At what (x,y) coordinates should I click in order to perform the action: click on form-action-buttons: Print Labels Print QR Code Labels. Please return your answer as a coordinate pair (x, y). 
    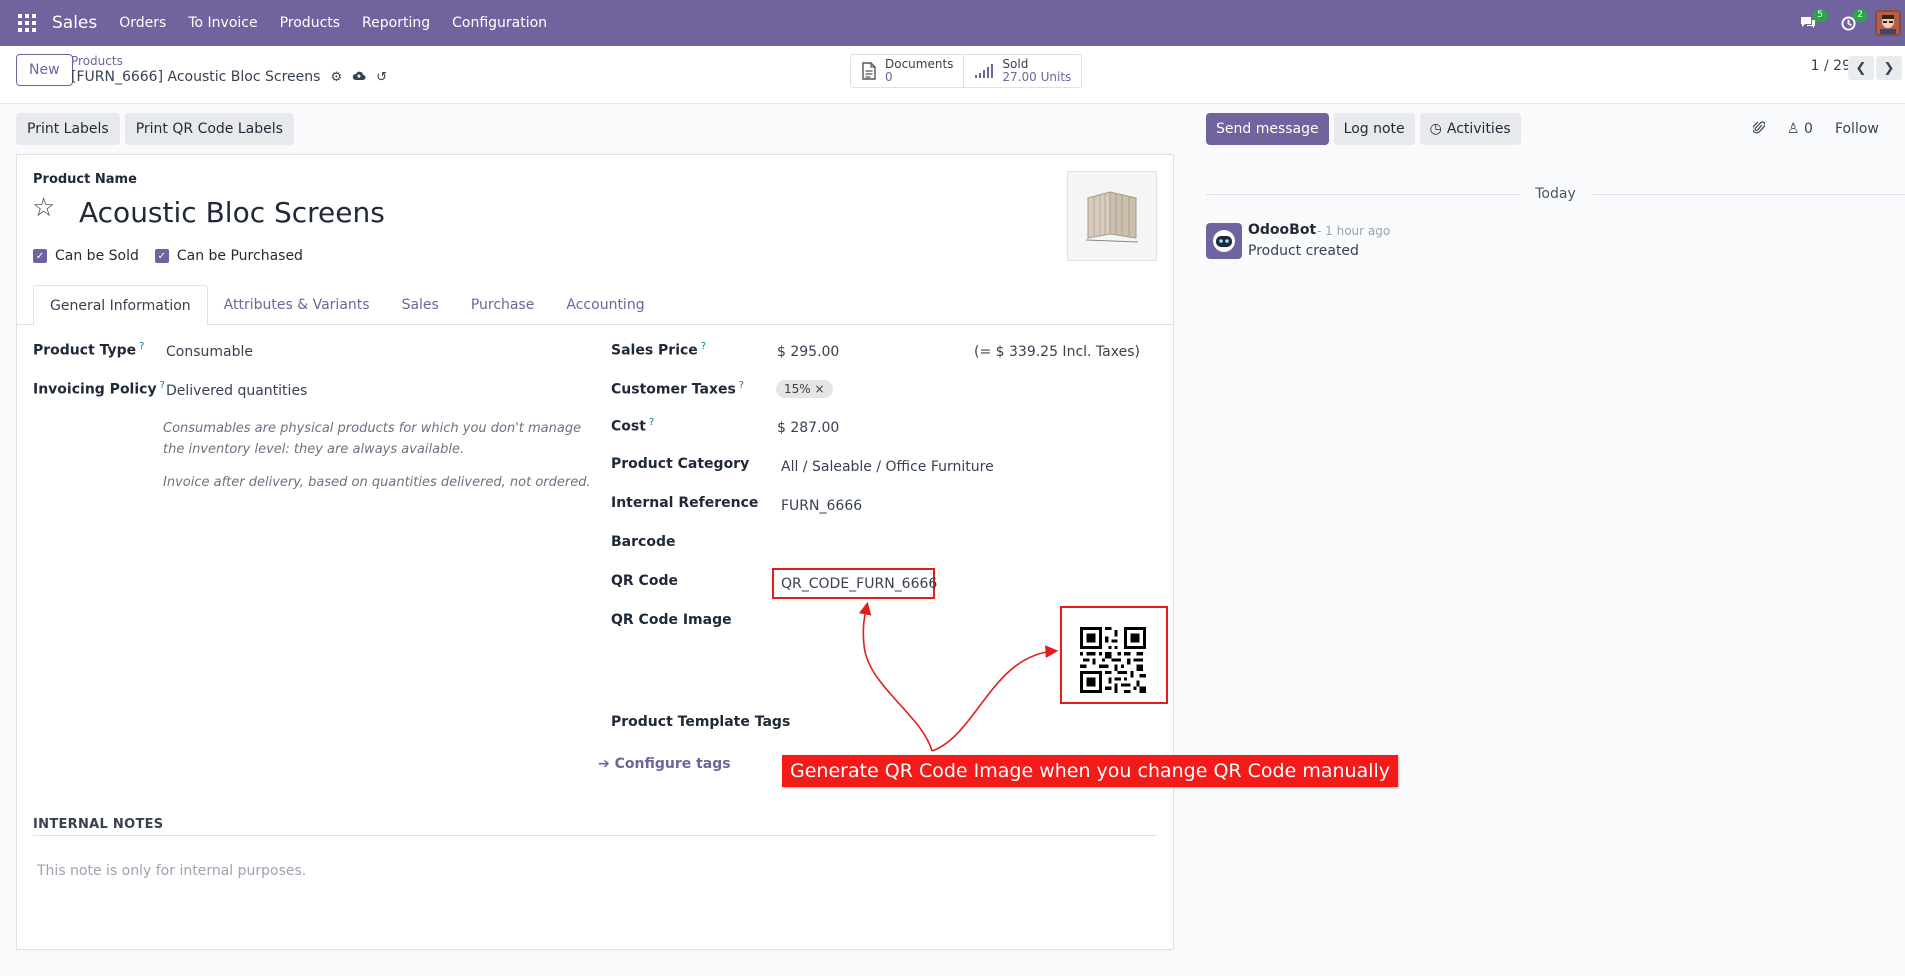
    Looking at the image, I should click on (155, 129).